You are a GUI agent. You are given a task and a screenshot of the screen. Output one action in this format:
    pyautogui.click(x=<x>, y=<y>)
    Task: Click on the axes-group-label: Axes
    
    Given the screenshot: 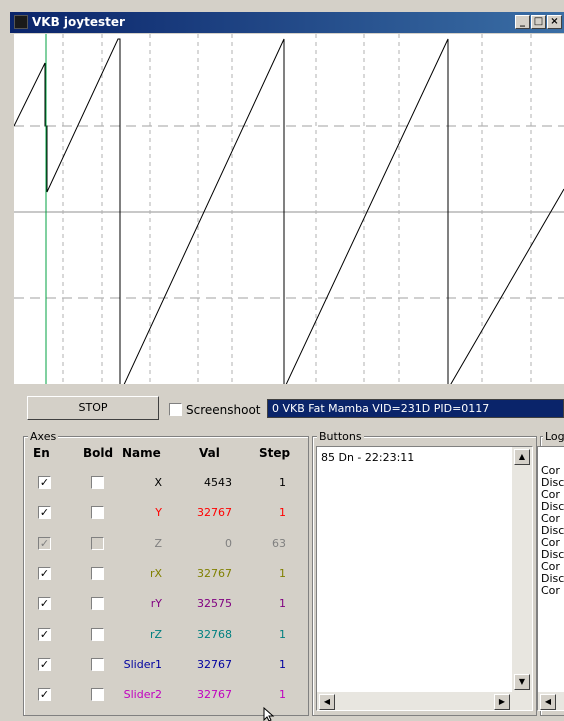 What is the action you would take?
    pyautogui.click(x=43, y=436)
    